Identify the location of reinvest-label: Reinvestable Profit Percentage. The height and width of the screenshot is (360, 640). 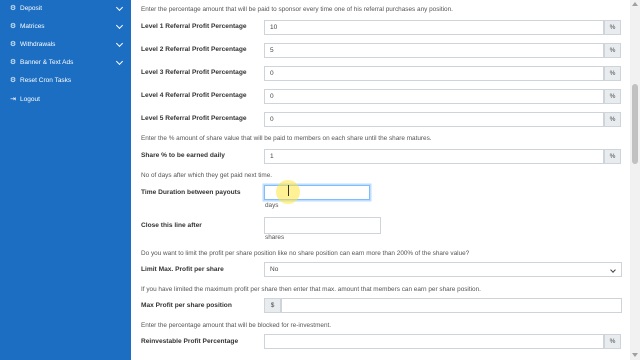
(190, 341).